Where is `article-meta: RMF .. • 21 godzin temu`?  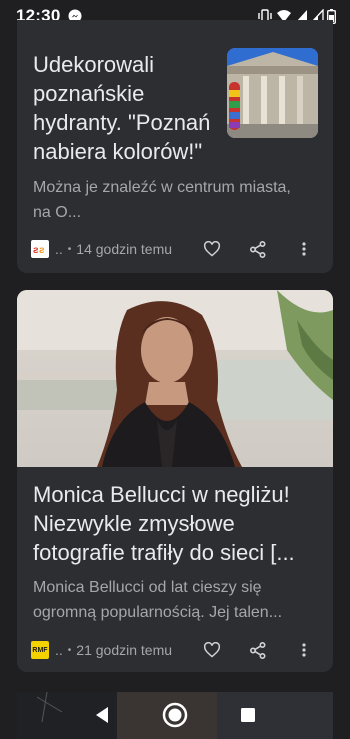
article-meta: RMF .. • 21 godzin temu is located at coordinates (176, 650).